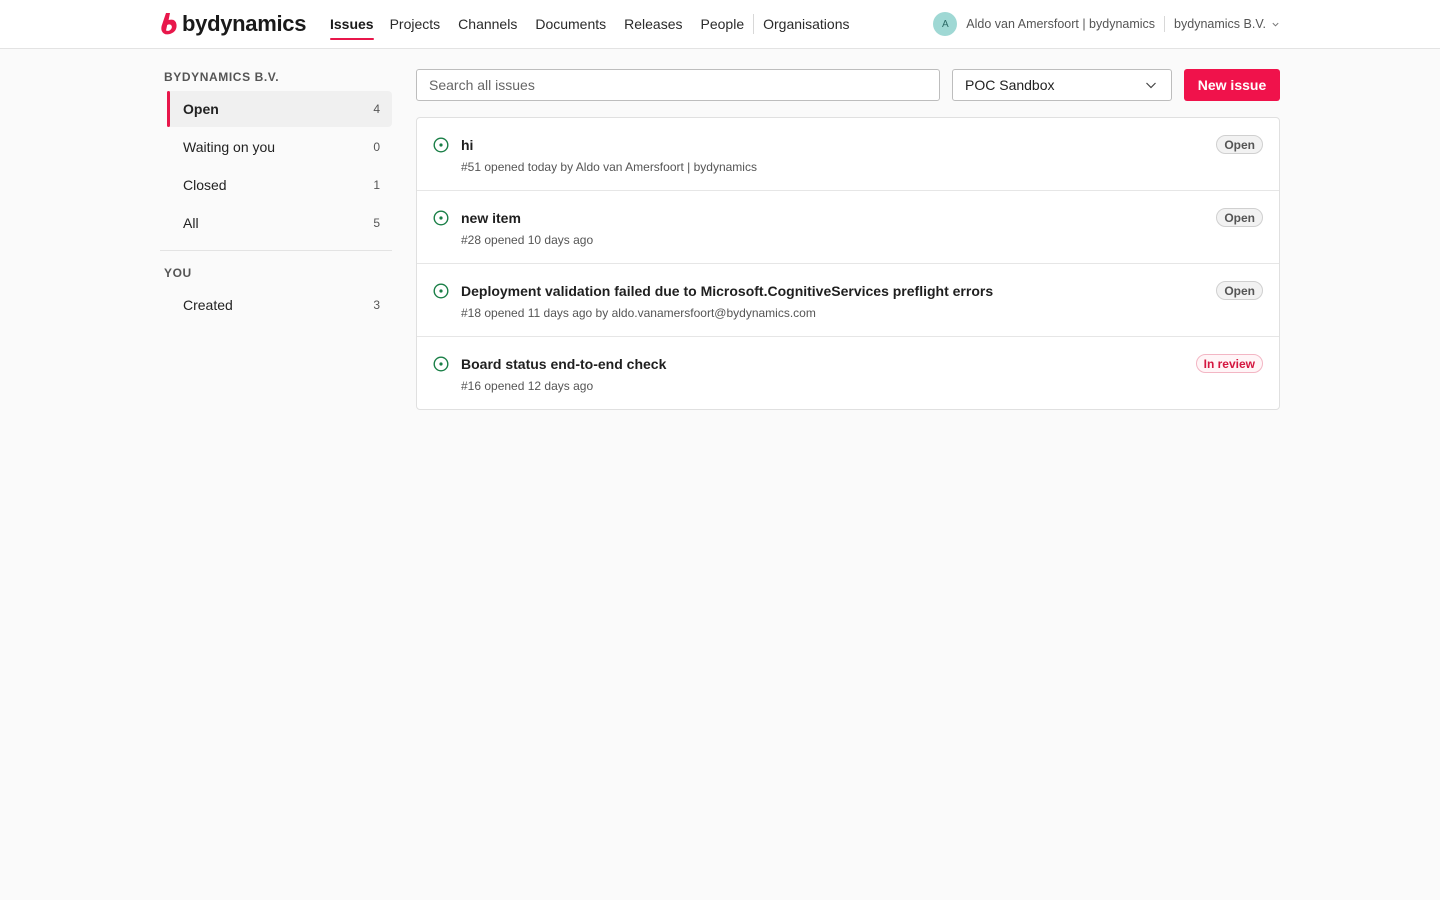 Image resolution: width=1440 pixels, height=900 pixels. I want to click on nav-issues: Issues, so click(352, 24).